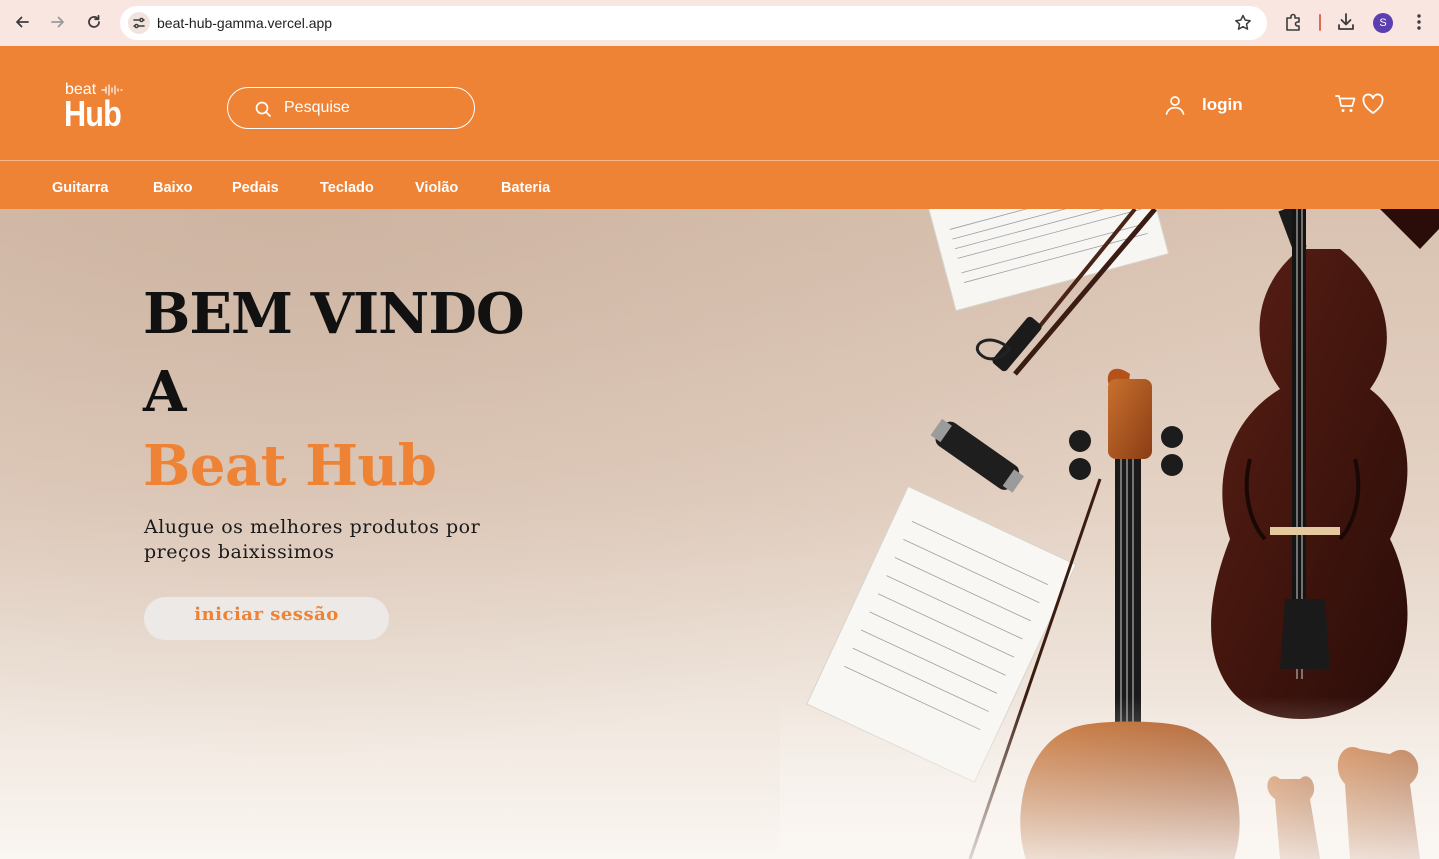 This screenshot has width=1439, height=859. I want to click on download-icon, so click(1346, 22).